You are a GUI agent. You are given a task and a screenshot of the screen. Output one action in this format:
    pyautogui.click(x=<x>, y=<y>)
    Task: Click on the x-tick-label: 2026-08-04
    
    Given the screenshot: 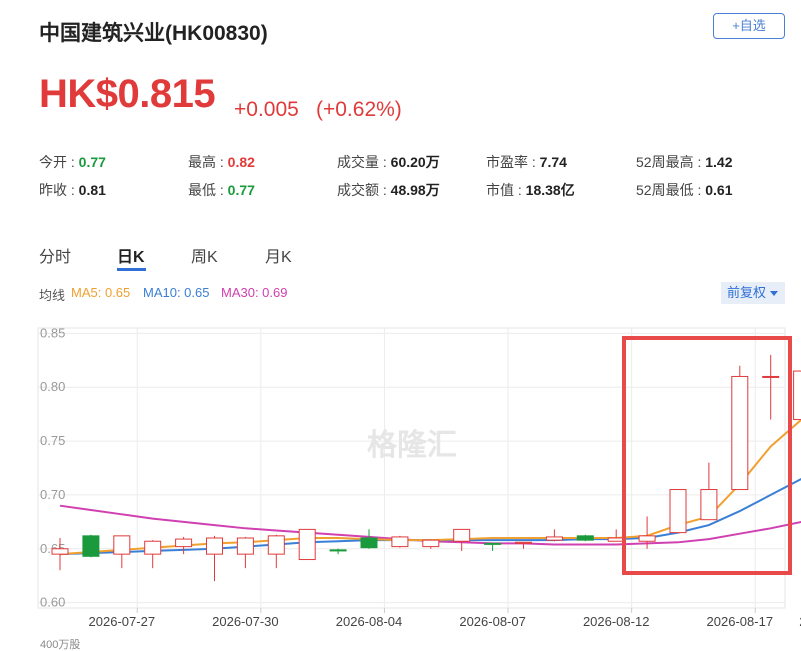 What is the action you would take?
    pyautogui.click(x=369, y=621)
    